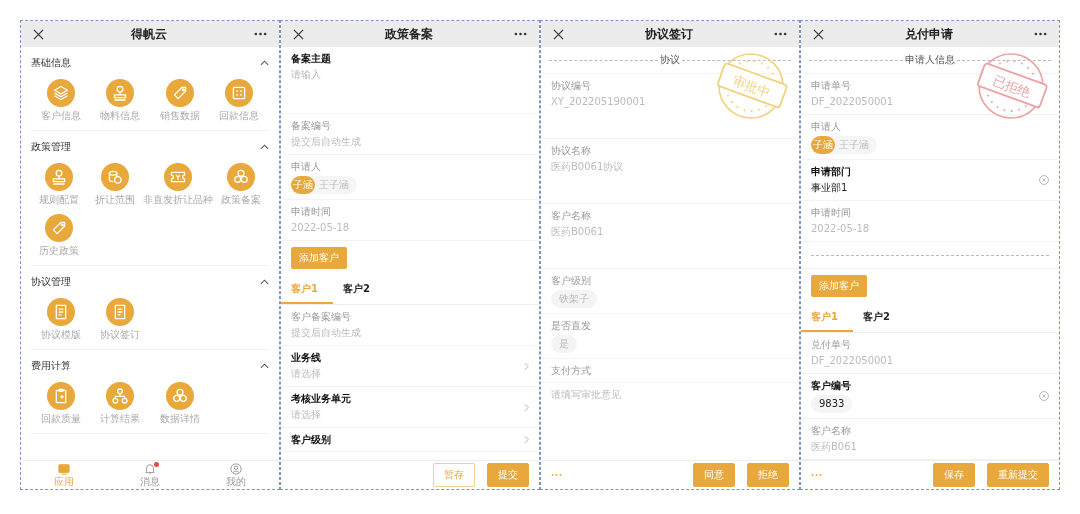  I want to click on tab-bar-item: 我的, so click(236, 475).